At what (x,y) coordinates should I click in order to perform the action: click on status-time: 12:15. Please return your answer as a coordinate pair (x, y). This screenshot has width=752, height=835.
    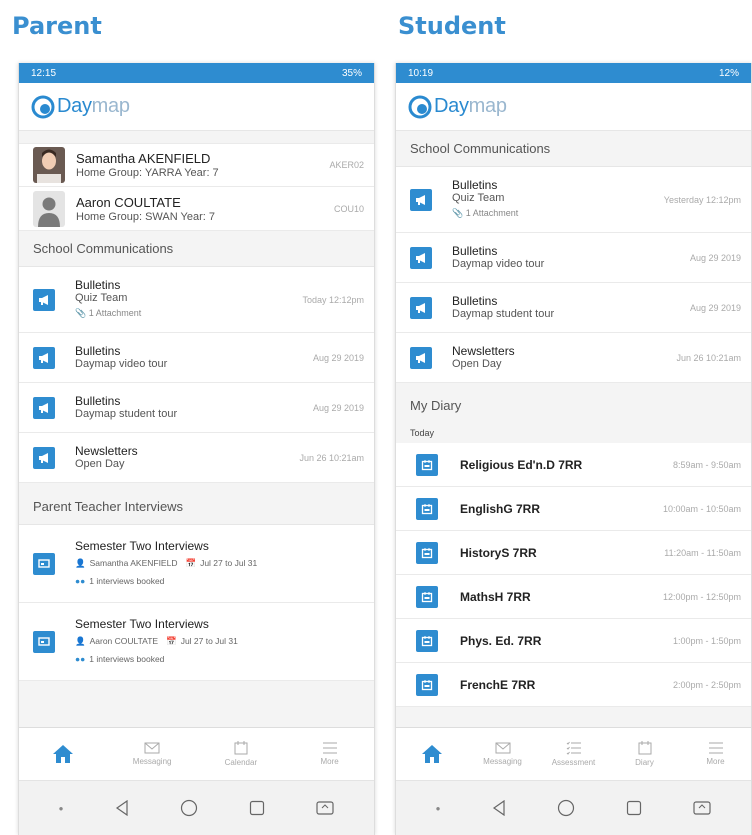
    Looking at the image, I should click on (44, 73).